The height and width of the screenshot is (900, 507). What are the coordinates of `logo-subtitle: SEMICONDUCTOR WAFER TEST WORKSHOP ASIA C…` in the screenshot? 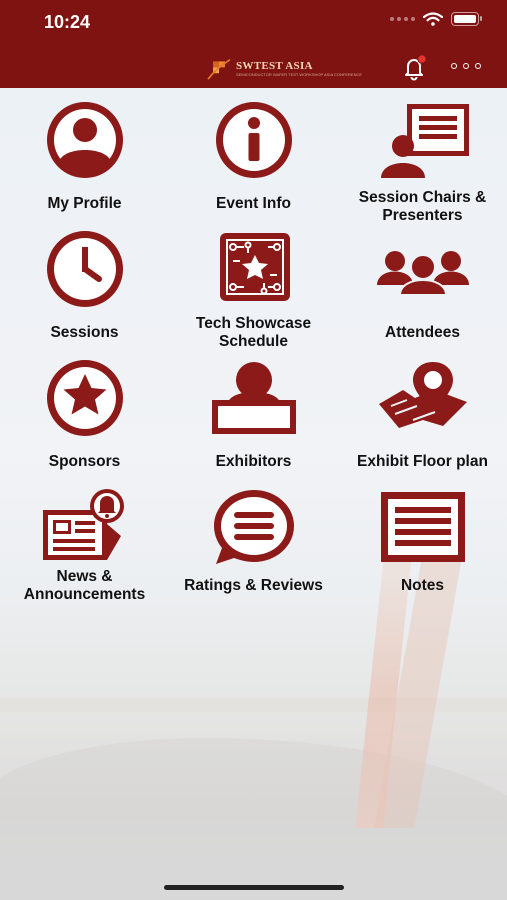 It's located at (299, 74).